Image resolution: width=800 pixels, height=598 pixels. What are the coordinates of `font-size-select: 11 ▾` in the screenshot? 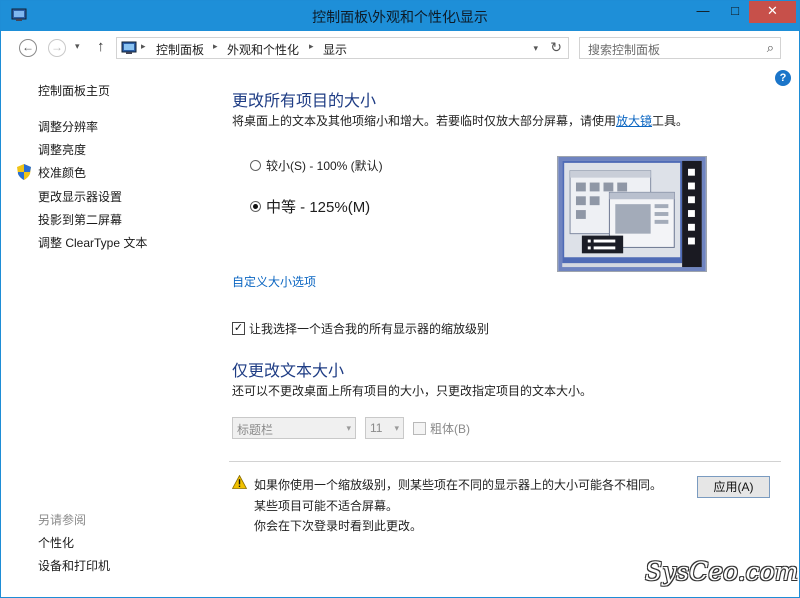 It's located at (384, 428).